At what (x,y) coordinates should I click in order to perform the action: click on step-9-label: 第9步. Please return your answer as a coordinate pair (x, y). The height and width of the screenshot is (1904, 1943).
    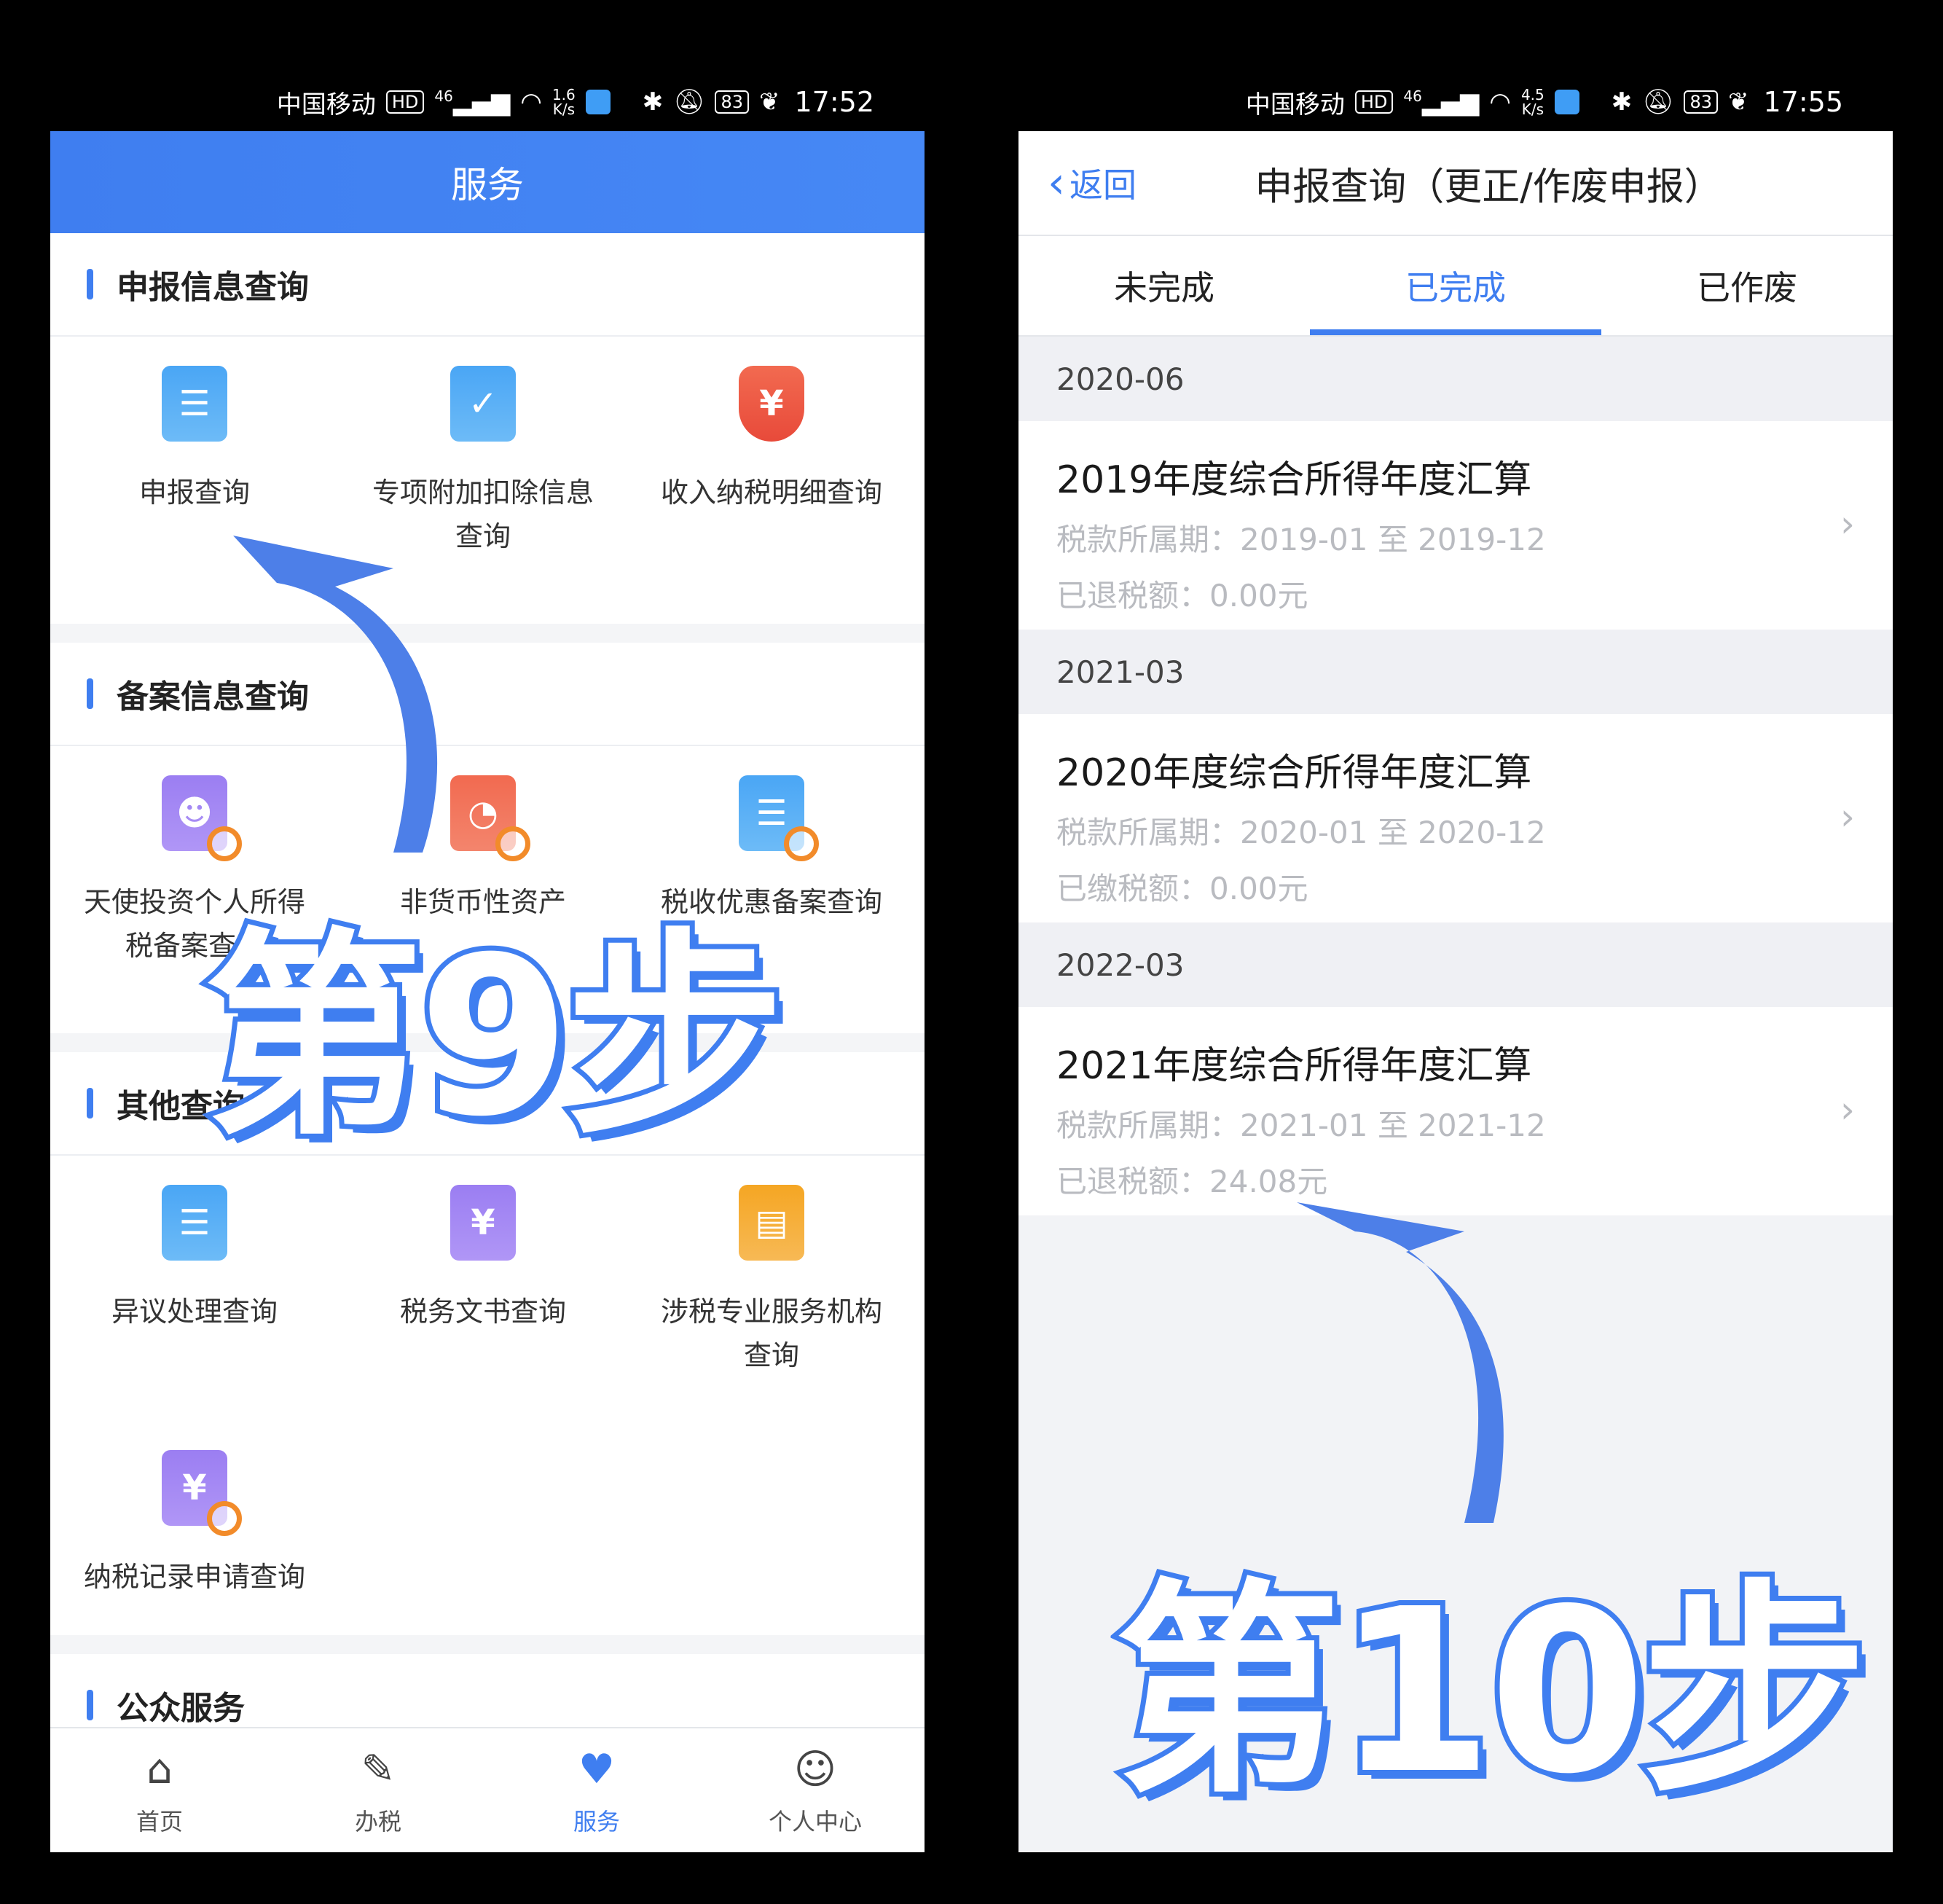
    Looking at the image, I should click on (494, 1037).